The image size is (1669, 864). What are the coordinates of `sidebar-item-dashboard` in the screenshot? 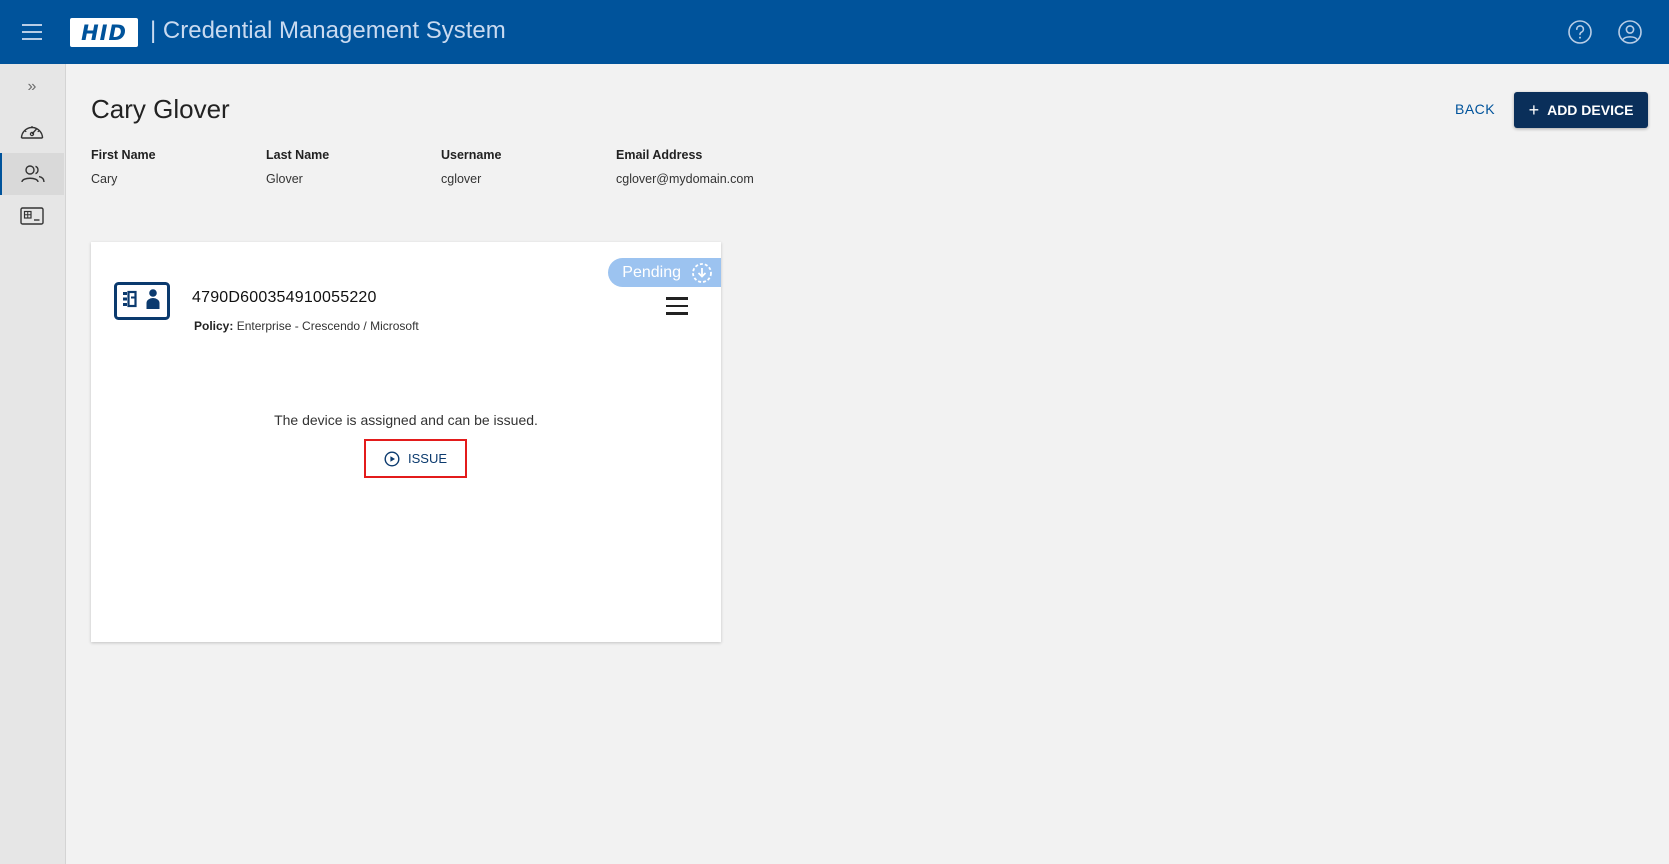 It's located at (32, 132).